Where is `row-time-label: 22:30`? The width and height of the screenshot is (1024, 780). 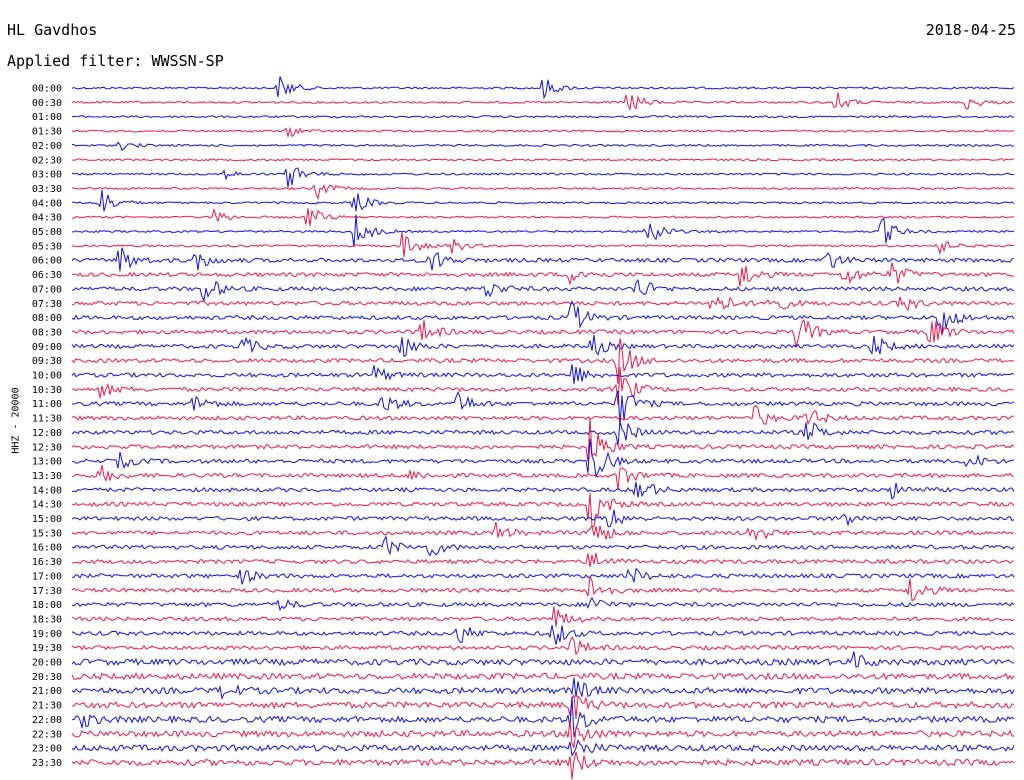 row-time-label: 22:30 is located at coordinates (47, 734).